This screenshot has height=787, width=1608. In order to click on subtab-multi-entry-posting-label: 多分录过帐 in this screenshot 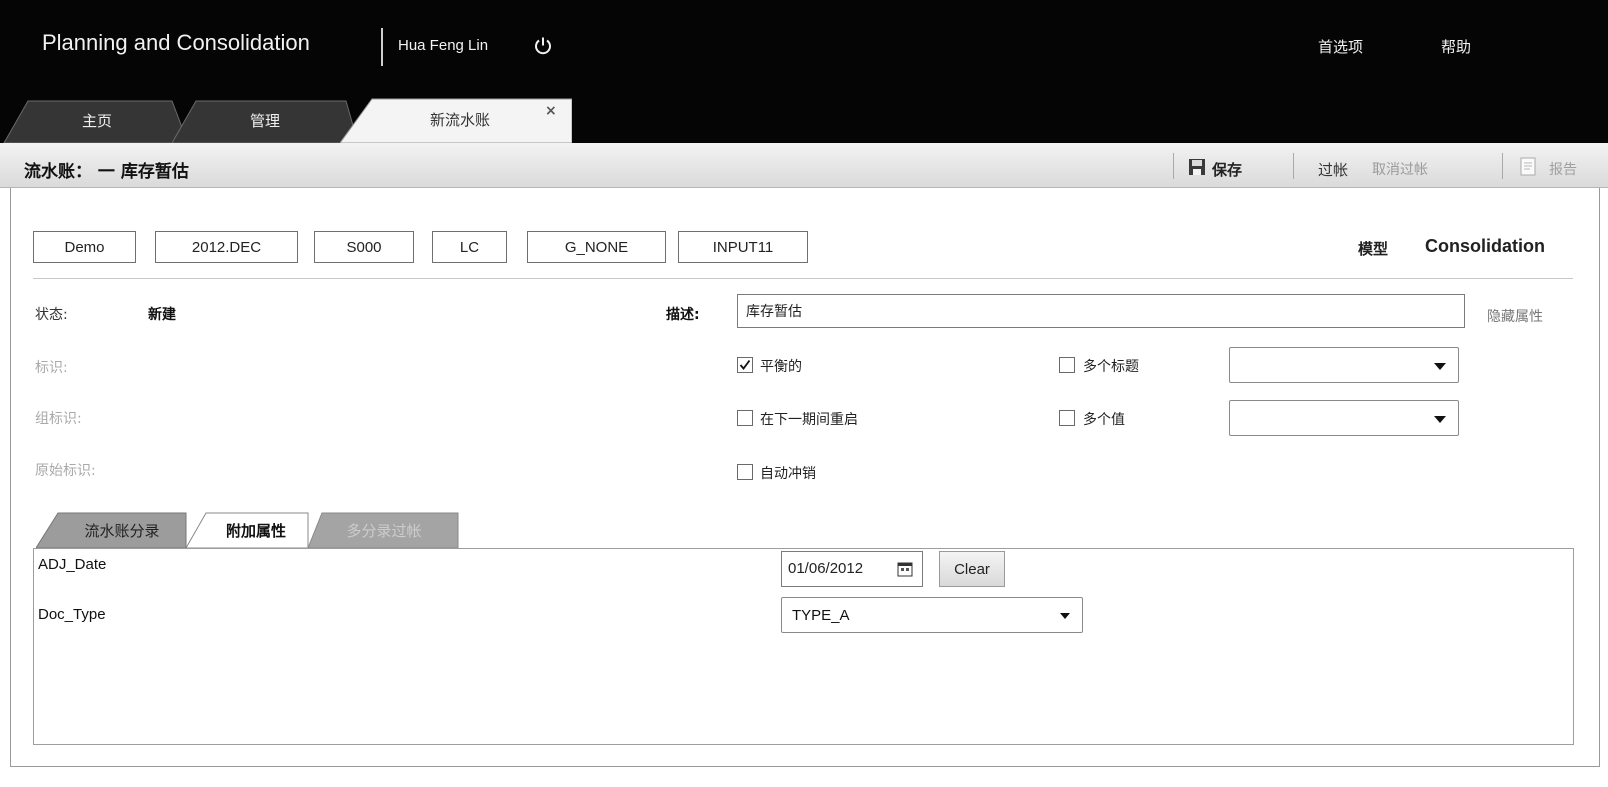, I will do `click(384, 531)`.